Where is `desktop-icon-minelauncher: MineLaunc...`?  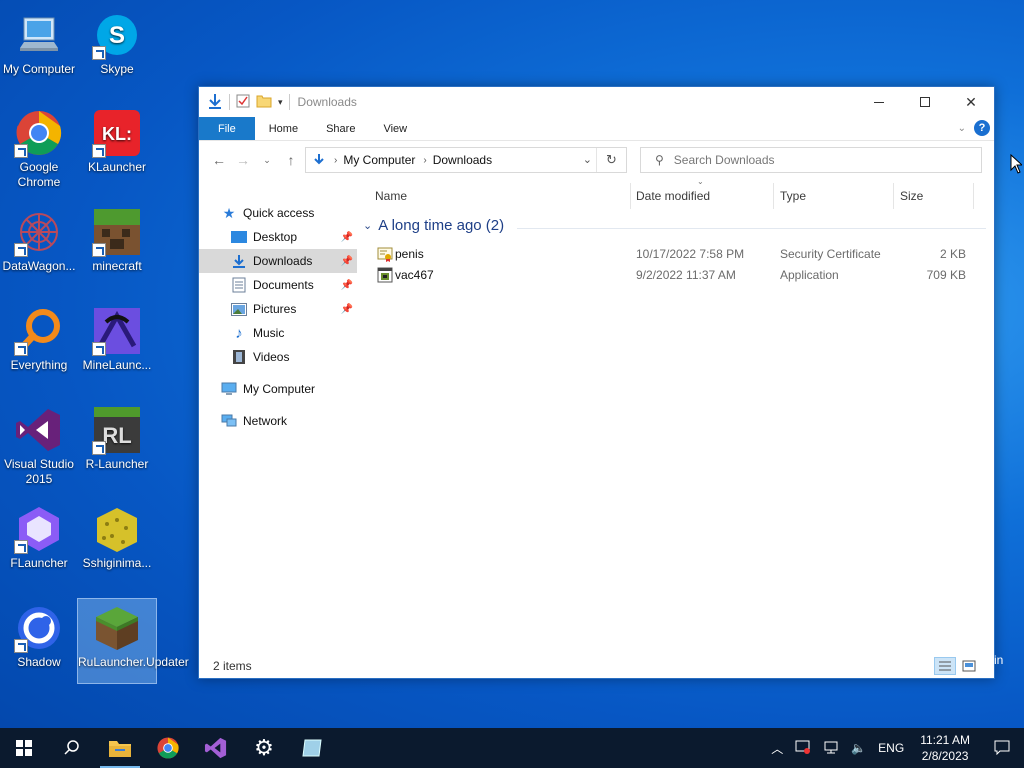 desktop-icon-minelauncher: MineLaunc... is located at coordinates (117, 337).